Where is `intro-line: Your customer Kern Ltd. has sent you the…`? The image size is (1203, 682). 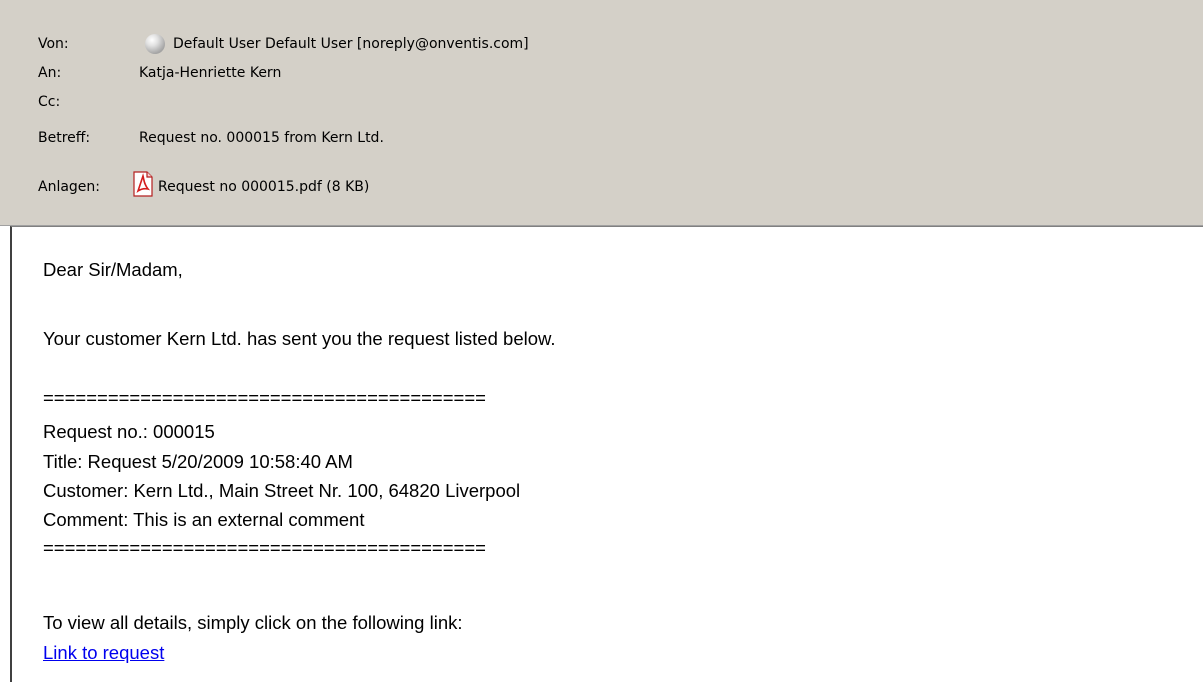
intro-line: Your customer Kern Ltd. has sent you the… is located at coordinates (299, 338).